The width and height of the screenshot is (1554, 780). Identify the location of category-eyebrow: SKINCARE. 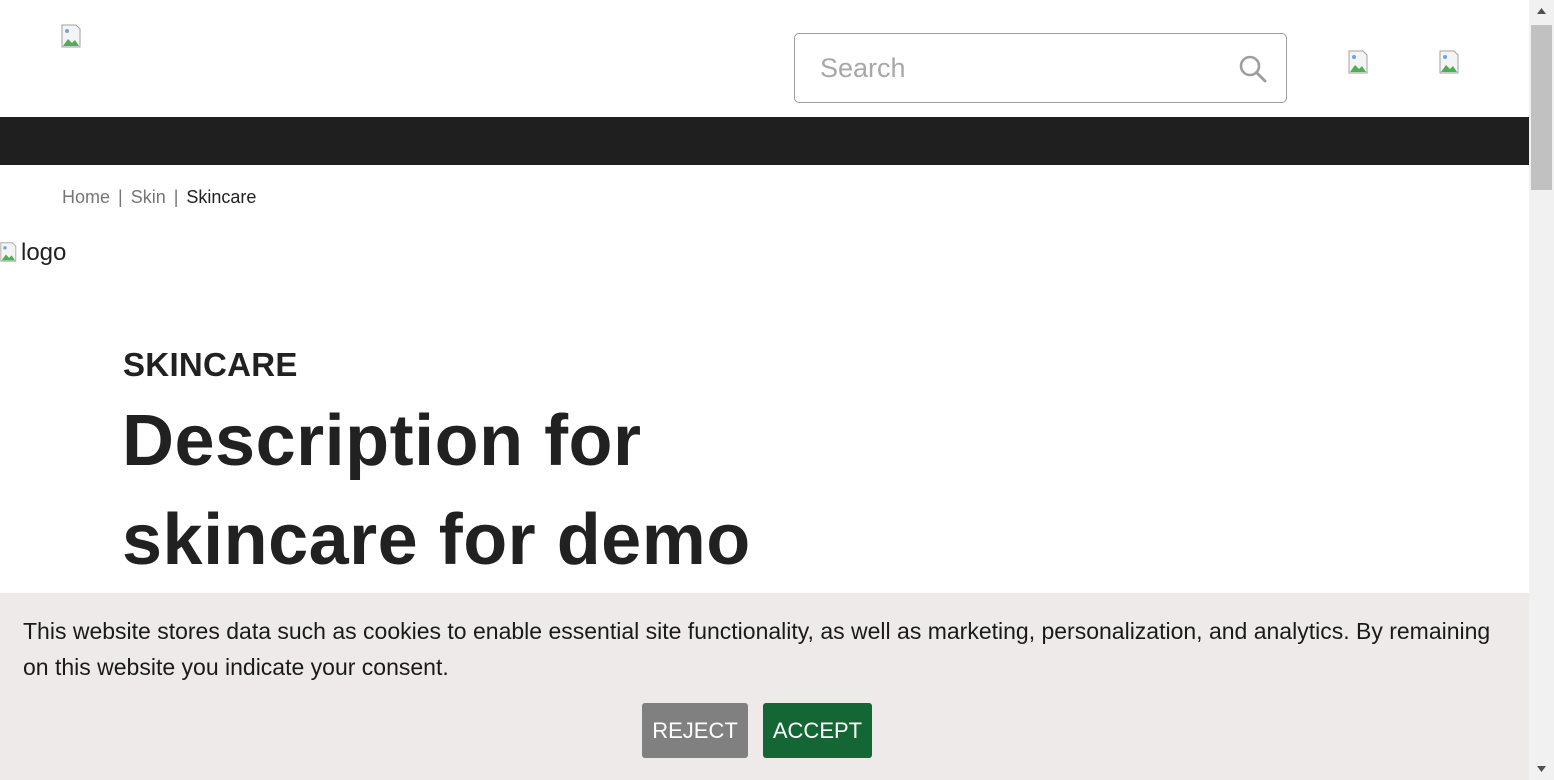
(210, 364).